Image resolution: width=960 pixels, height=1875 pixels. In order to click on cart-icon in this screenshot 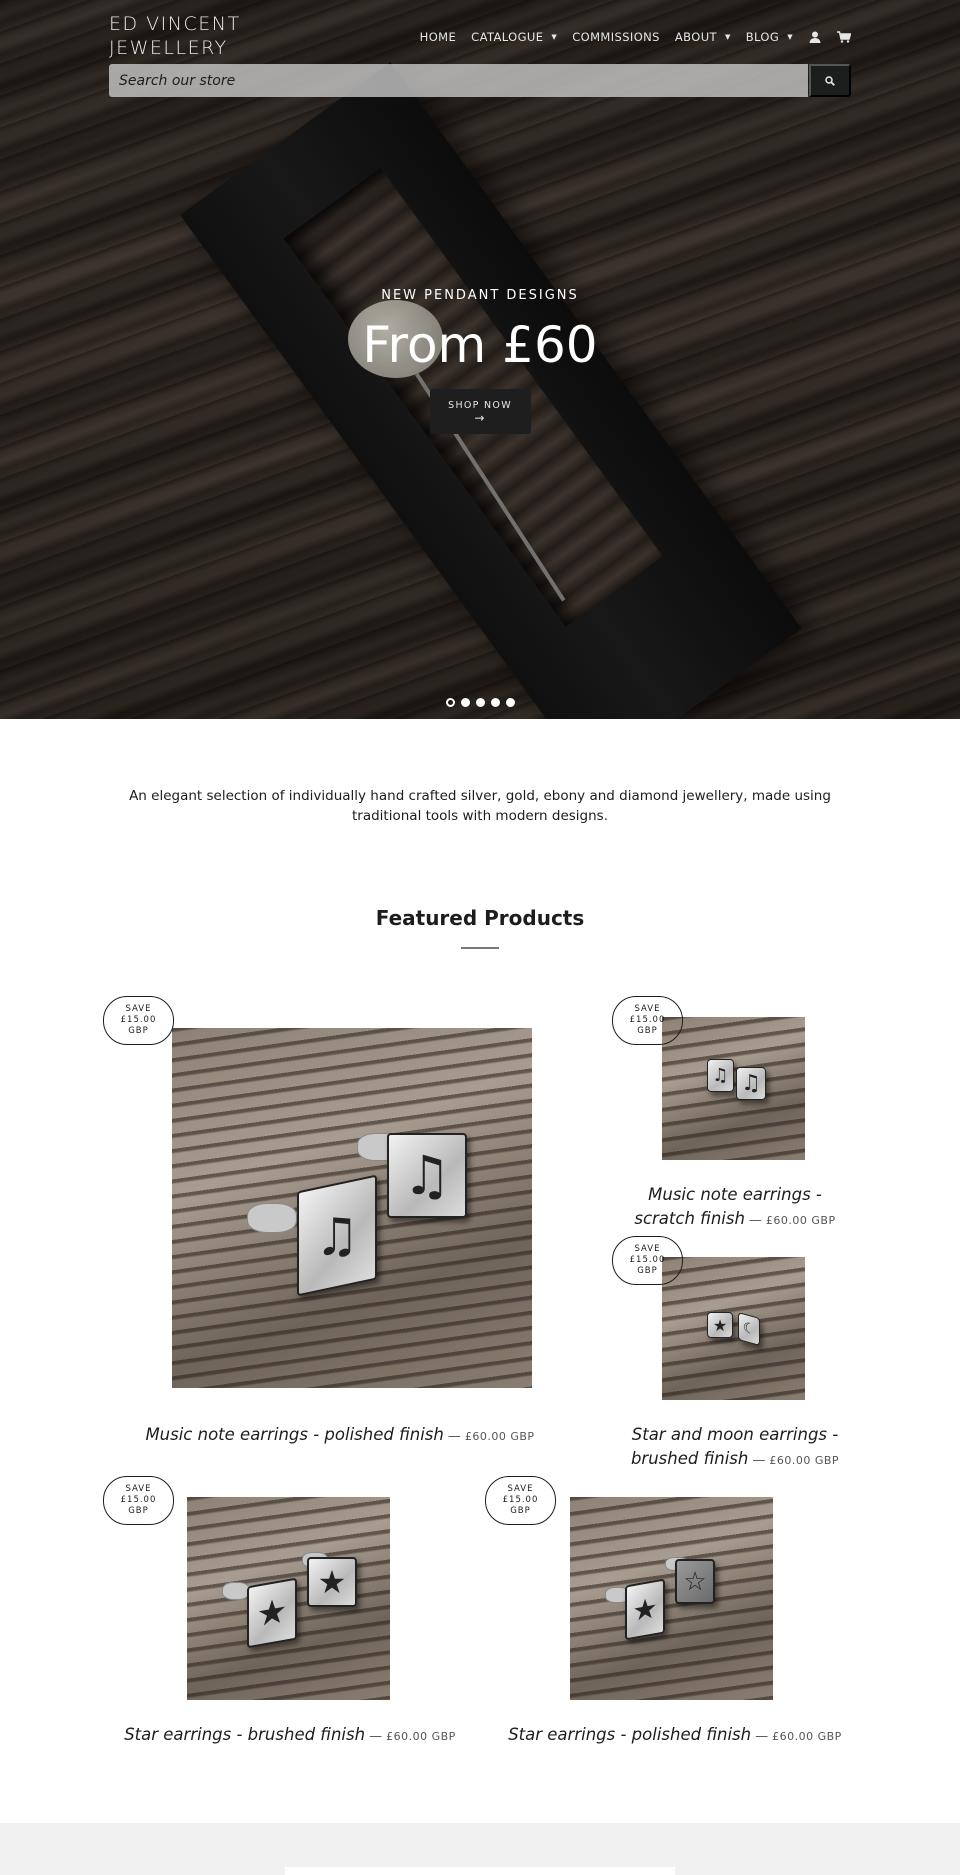, I will do `click(844, 37)`.